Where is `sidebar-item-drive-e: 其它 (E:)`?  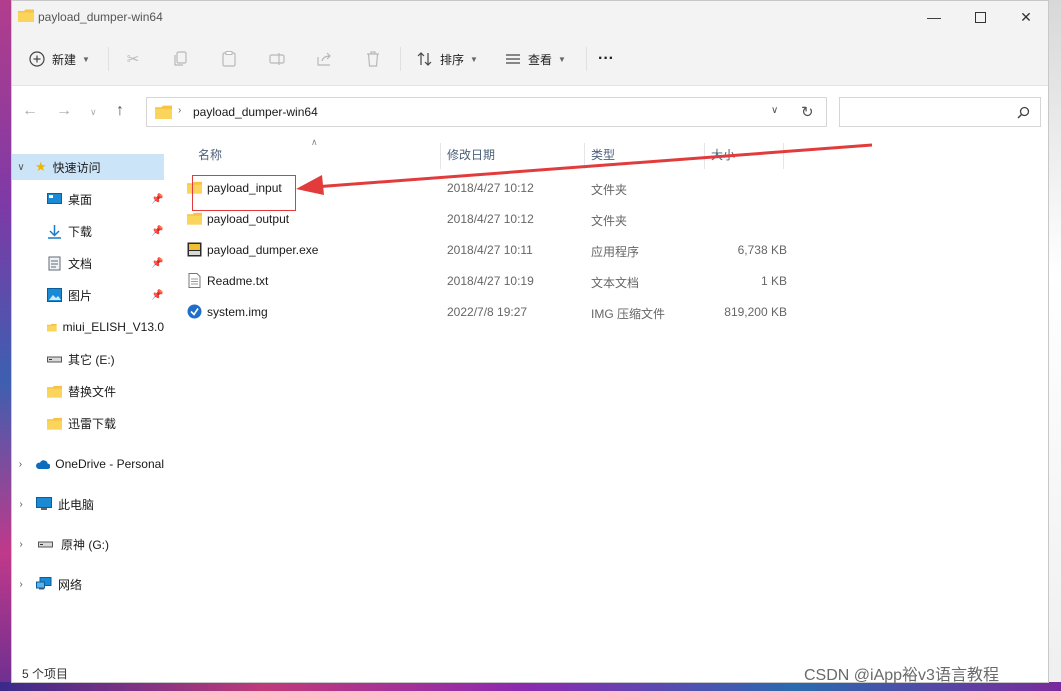 sidebar-item-drive-e: 其它 (E:) is located at coordinates (88, 359).